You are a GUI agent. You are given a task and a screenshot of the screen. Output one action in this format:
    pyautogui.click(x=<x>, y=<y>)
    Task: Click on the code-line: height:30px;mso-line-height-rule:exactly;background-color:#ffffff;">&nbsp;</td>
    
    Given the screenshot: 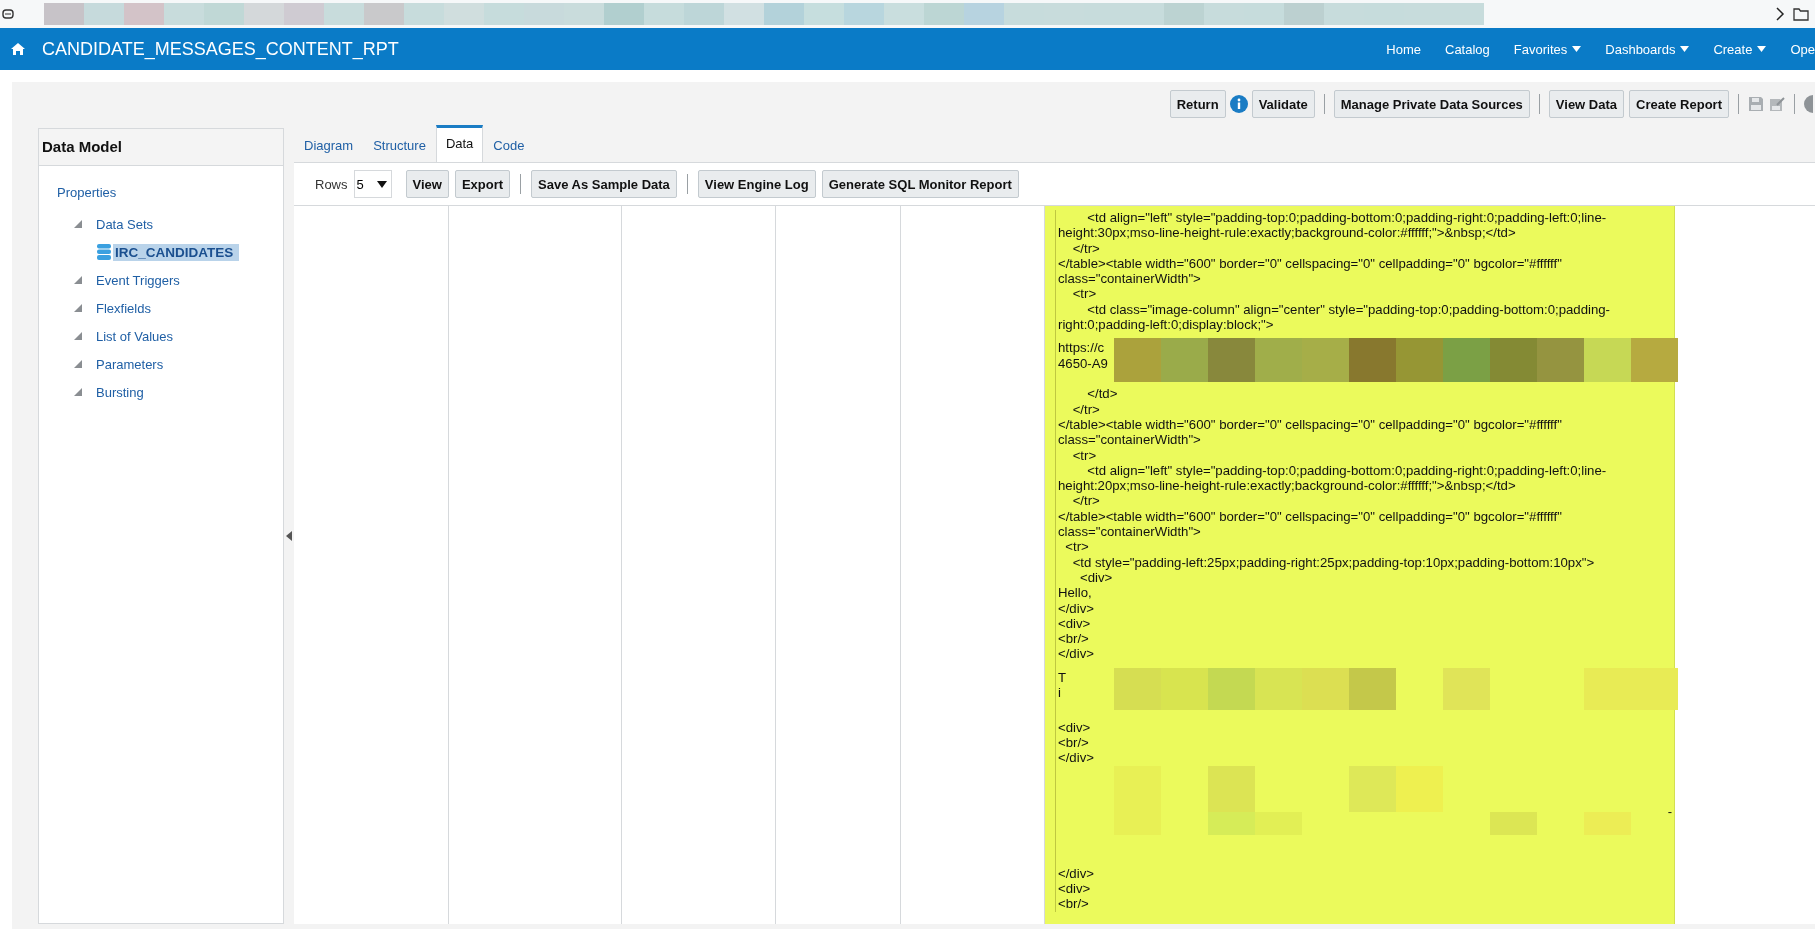 What is the action you would take?
    pyautogui.click(x=1287, y=233)
    